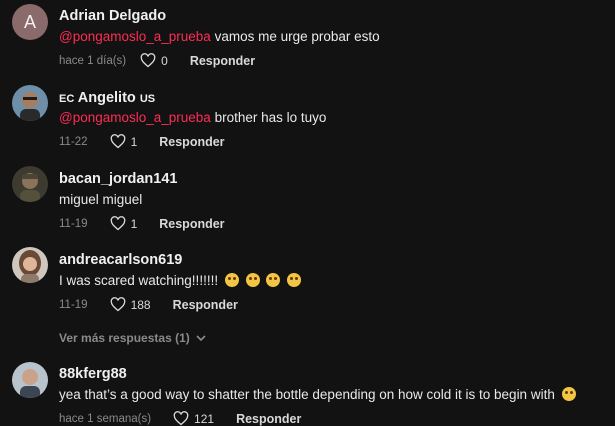  I want to click on like-button: 188, so click(130, 304).